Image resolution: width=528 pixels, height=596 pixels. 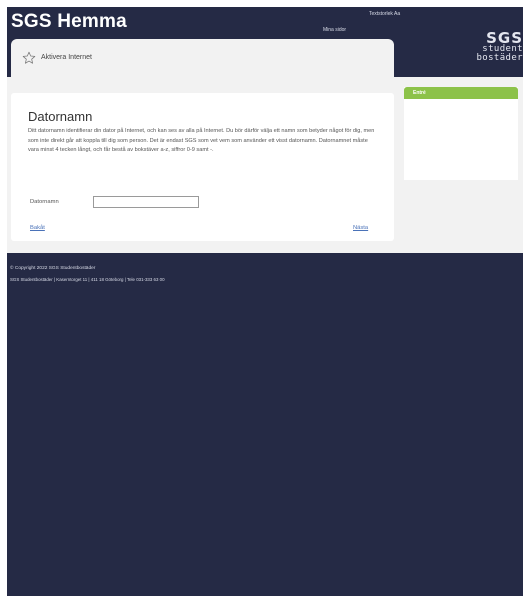 What do you see at coordinates (461, 93) in the screenshot?
I see `sidebar-header: Entré` at bounding box center [461, 93].